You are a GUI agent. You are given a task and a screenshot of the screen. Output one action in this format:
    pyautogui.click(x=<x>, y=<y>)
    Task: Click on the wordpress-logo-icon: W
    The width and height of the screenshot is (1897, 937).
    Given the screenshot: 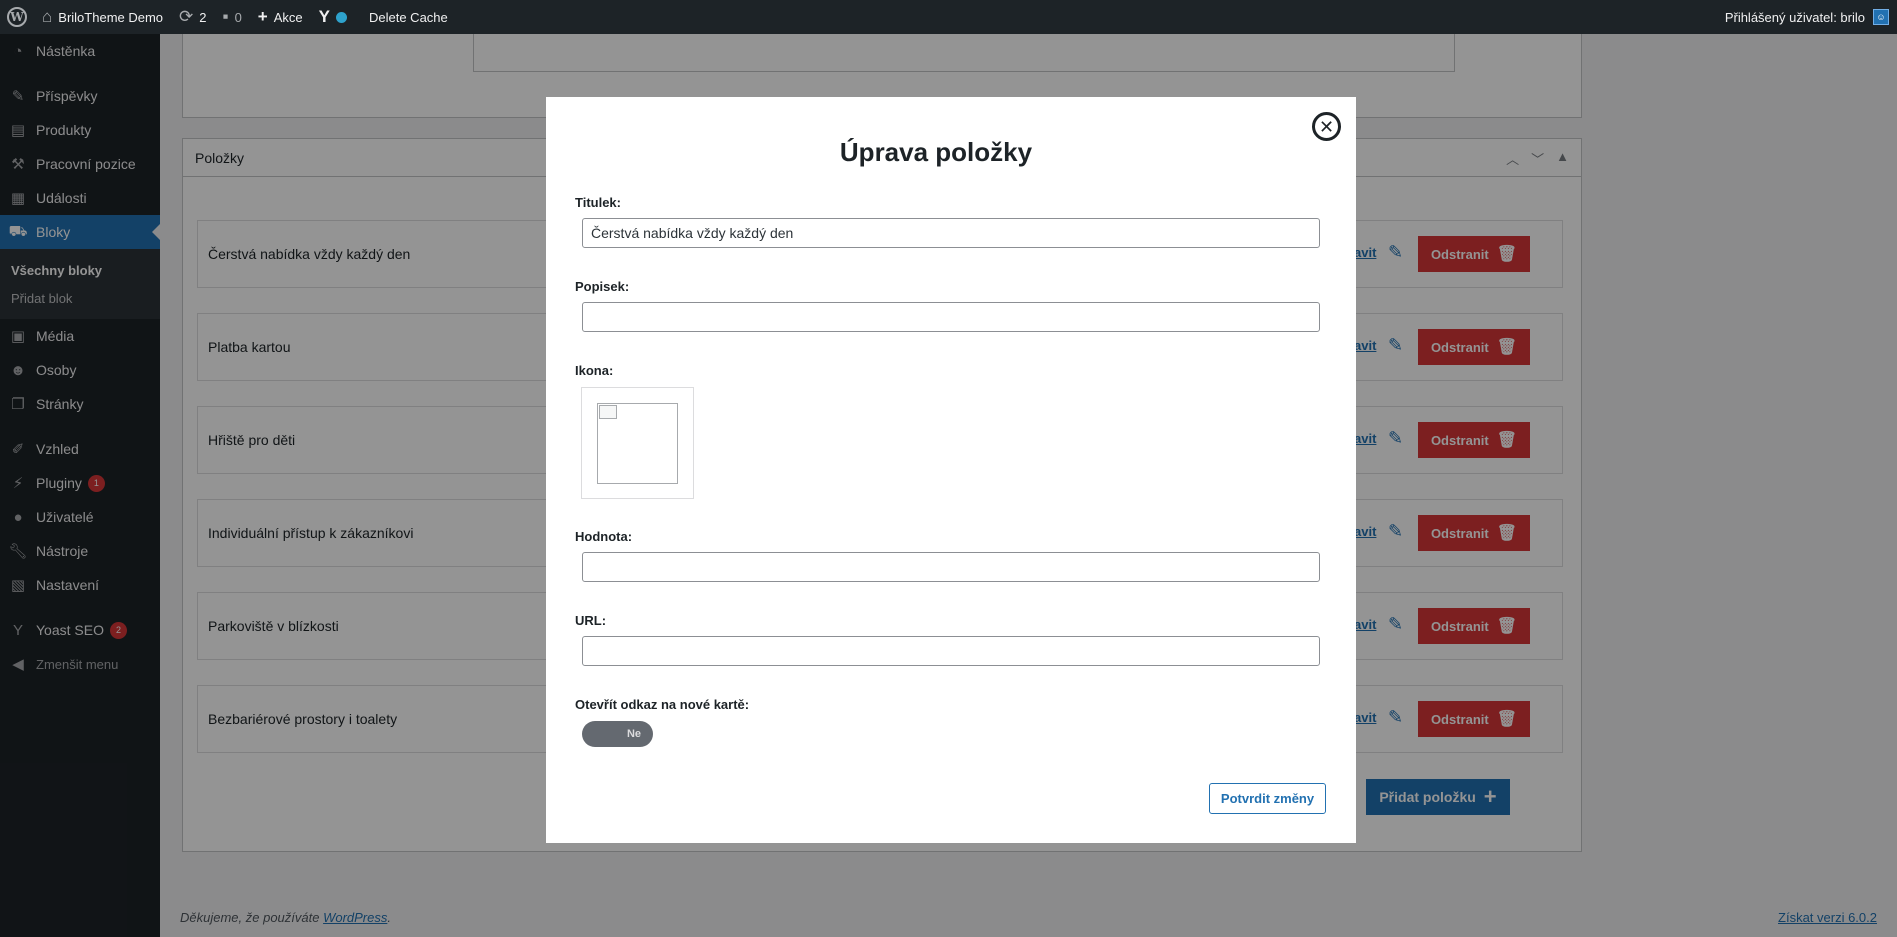 What is the action you would take?
    pyautogui.click(x=17, y=17)
    